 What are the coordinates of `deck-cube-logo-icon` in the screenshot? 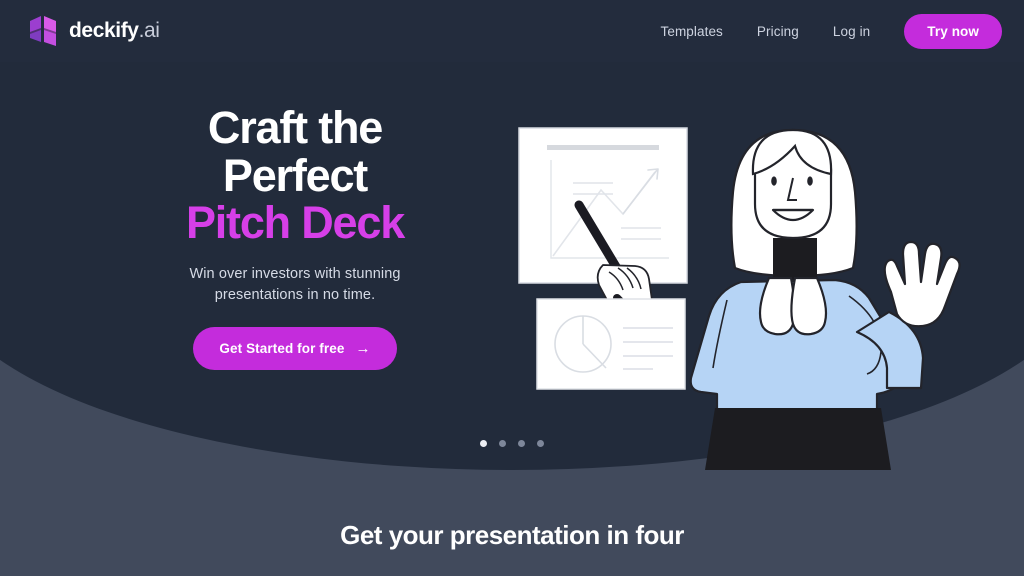 It's located at (43, 31).